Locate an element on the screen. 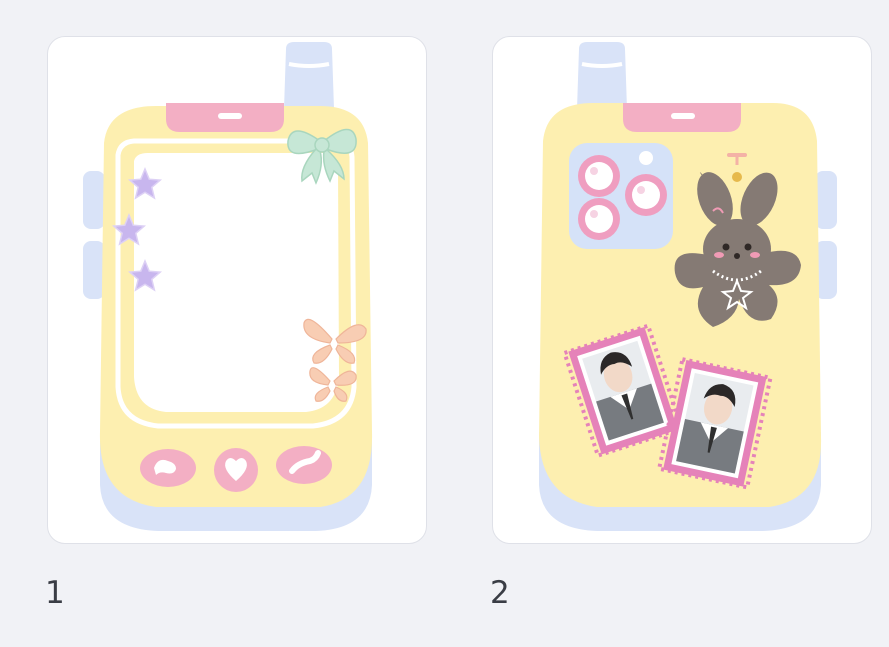 The height and width of the screenshot is (647, 889). card-number-2: 2 is located at coordinates (500, 593).